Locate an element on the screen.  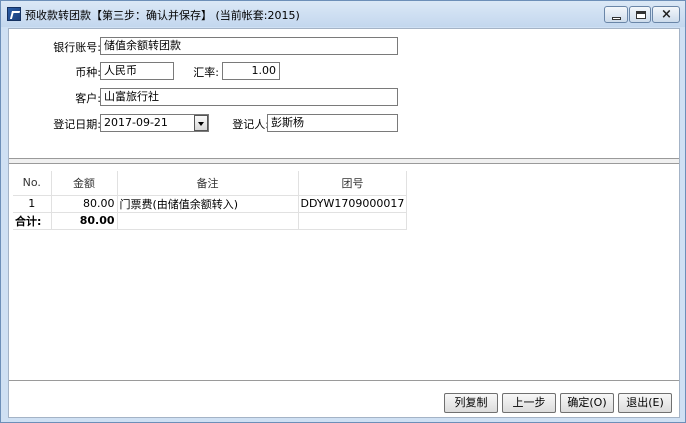
total-note-cell is located at coordinates (208, 221).